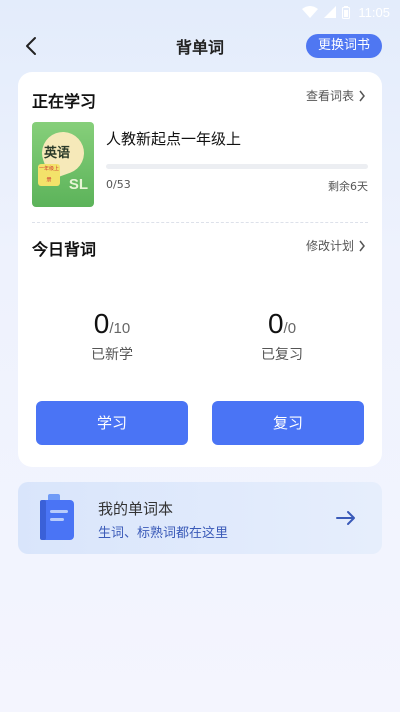 The image size is (400, 712). What do you see at coordinates (200, 12) in the screenshot?
I see `status-bar: 11:05` at bounding box center [200, 12].